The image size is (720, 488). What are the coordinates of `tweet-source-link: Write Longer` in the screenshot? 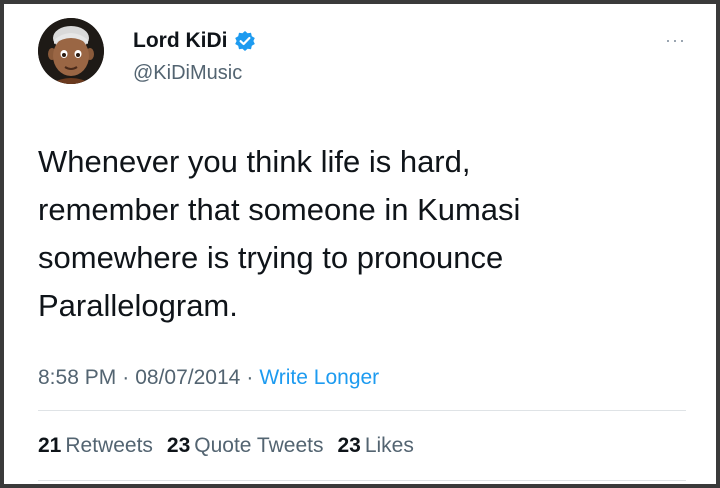 It's located at (319, 377).